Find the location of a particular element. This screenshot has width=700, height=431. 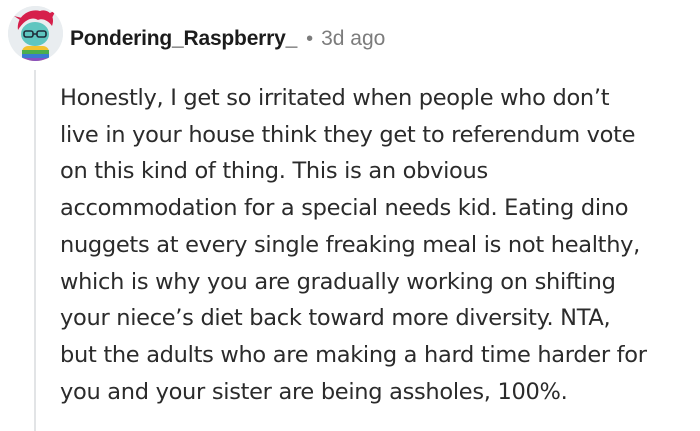

username-link: Pondering_Raspberry_ is located at coordinates (183, 39).